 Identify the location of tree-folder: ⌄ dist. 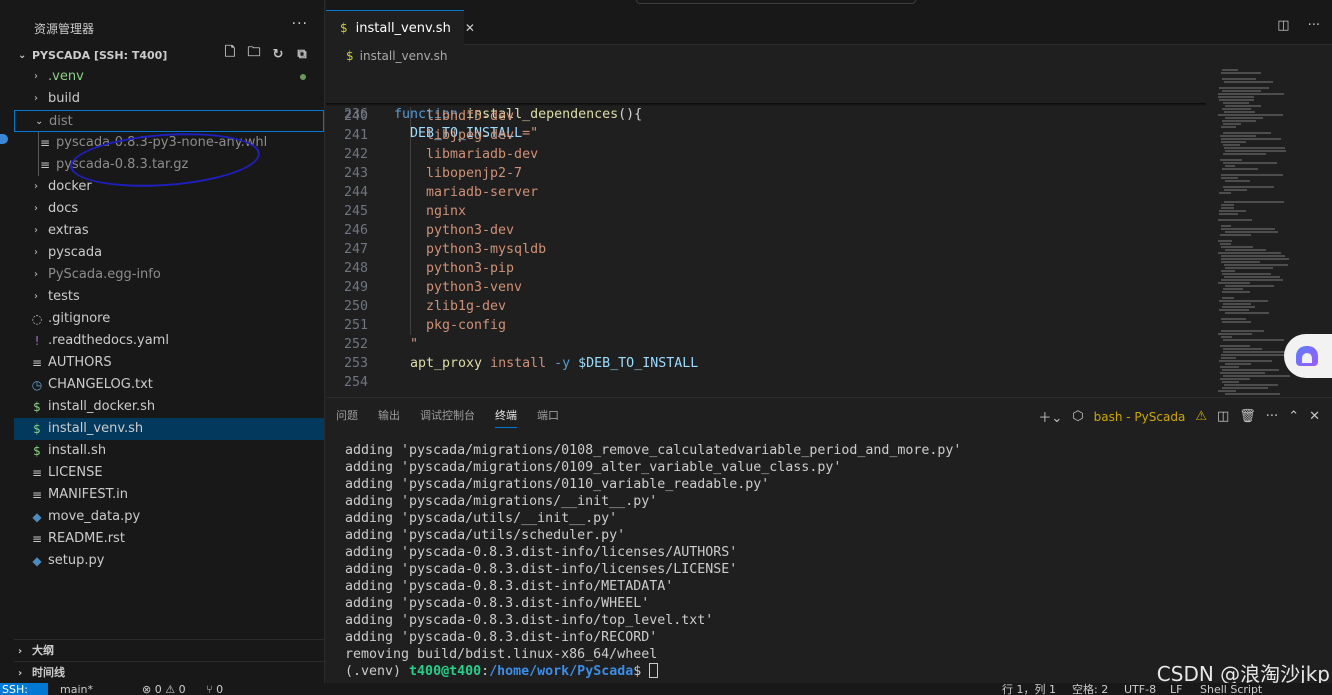
(169, 121).